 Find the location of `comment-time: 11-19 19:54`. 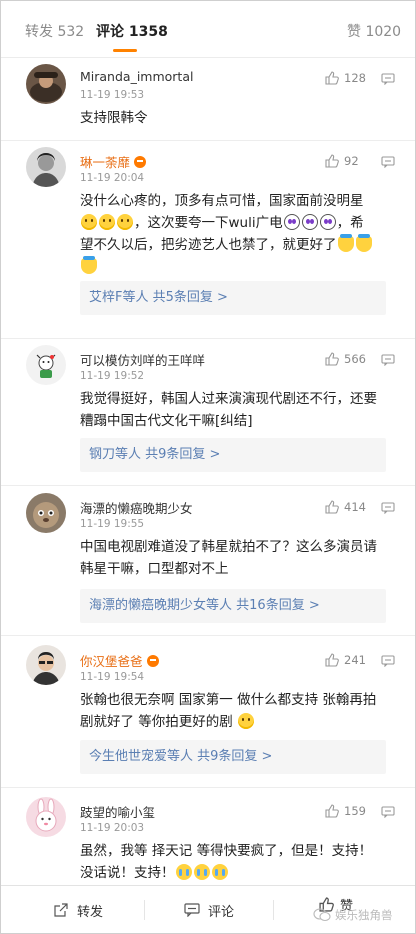

comment-time: 11-19 19:54 is located at coordinates (112, 677).